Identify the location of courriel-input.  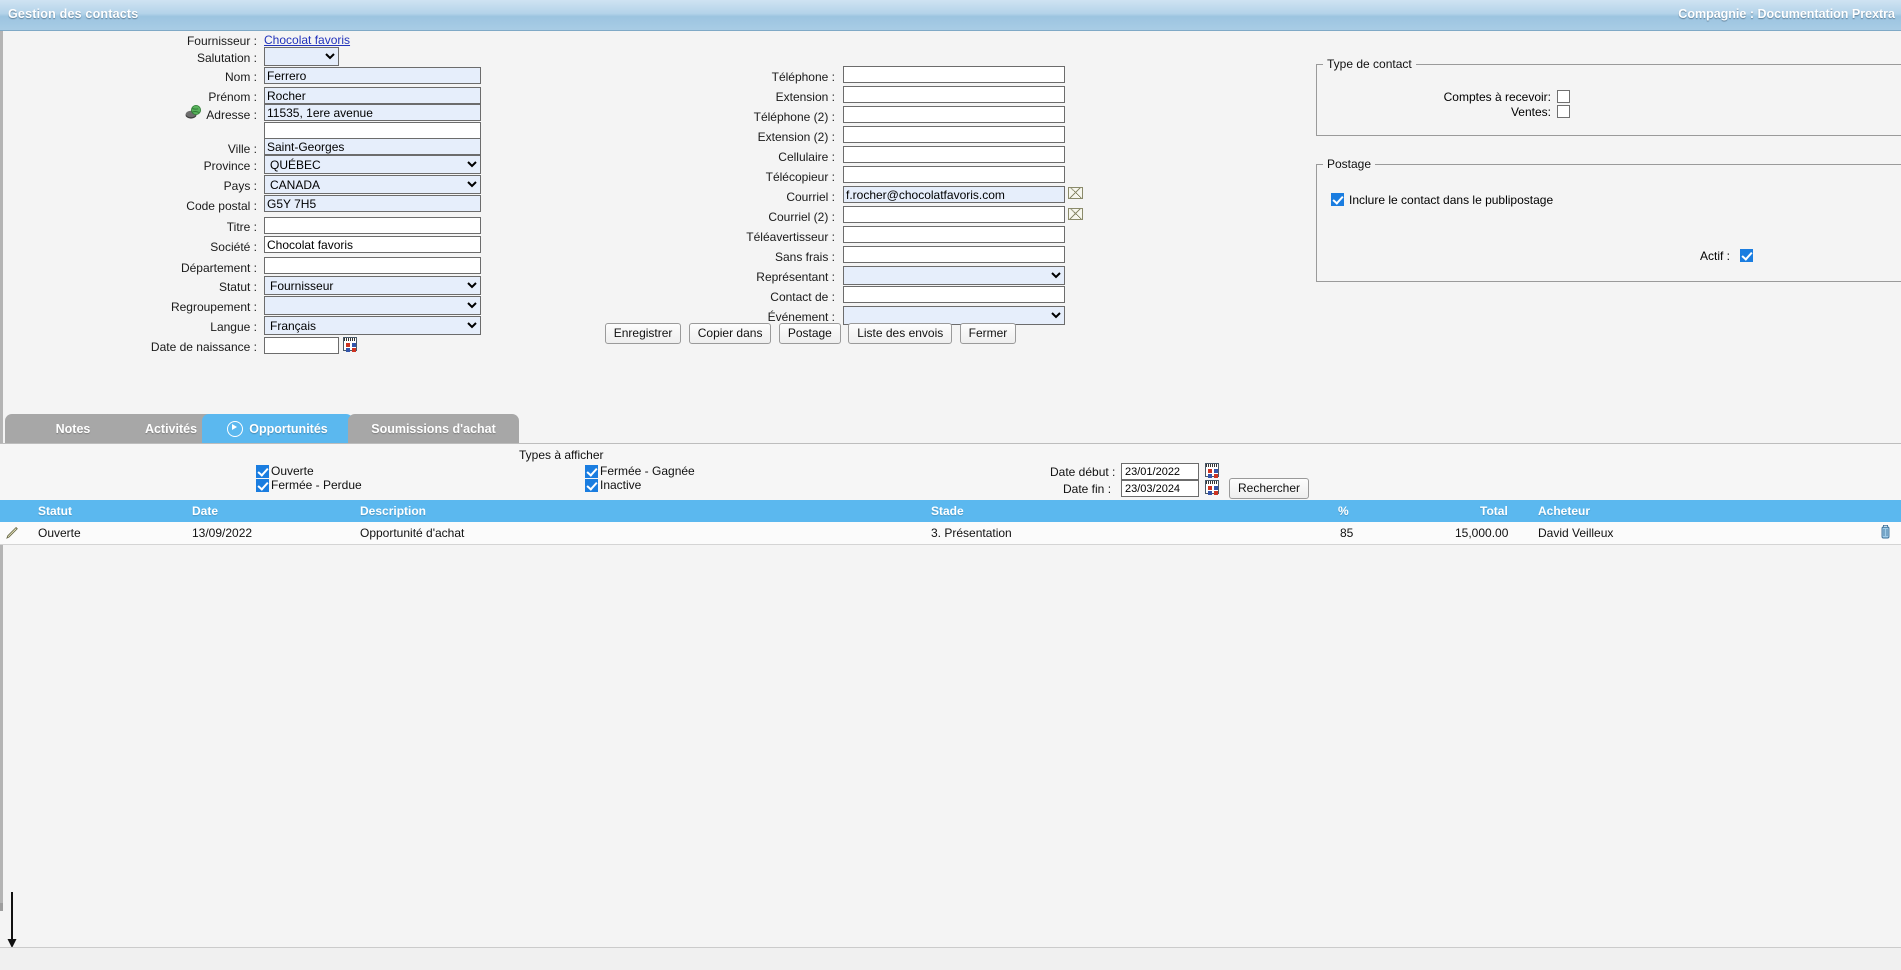
(954, 194).